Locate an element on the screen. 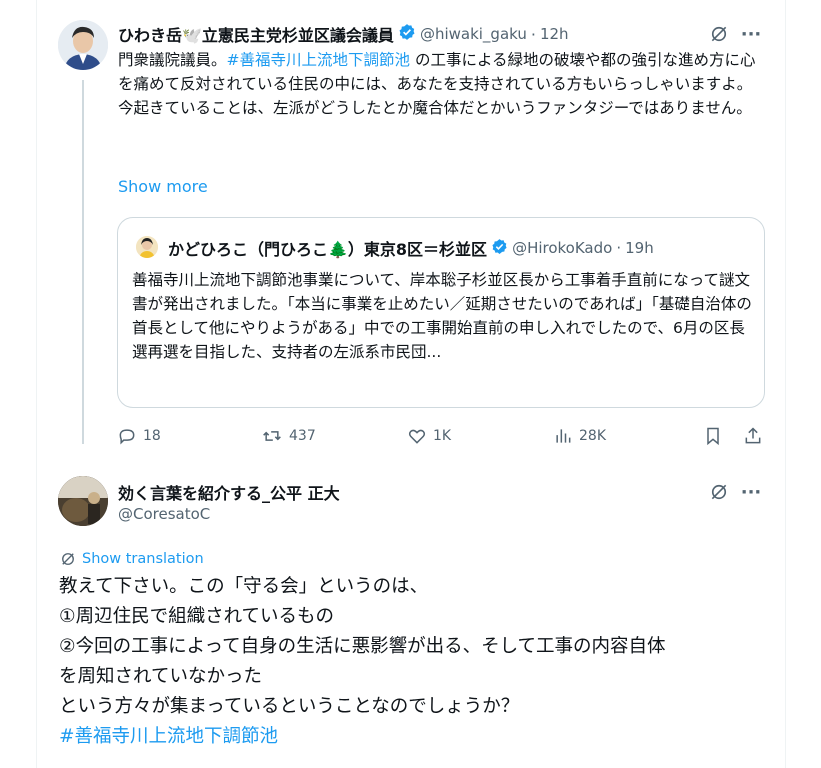  avatar is located at coordinates (83, 45).